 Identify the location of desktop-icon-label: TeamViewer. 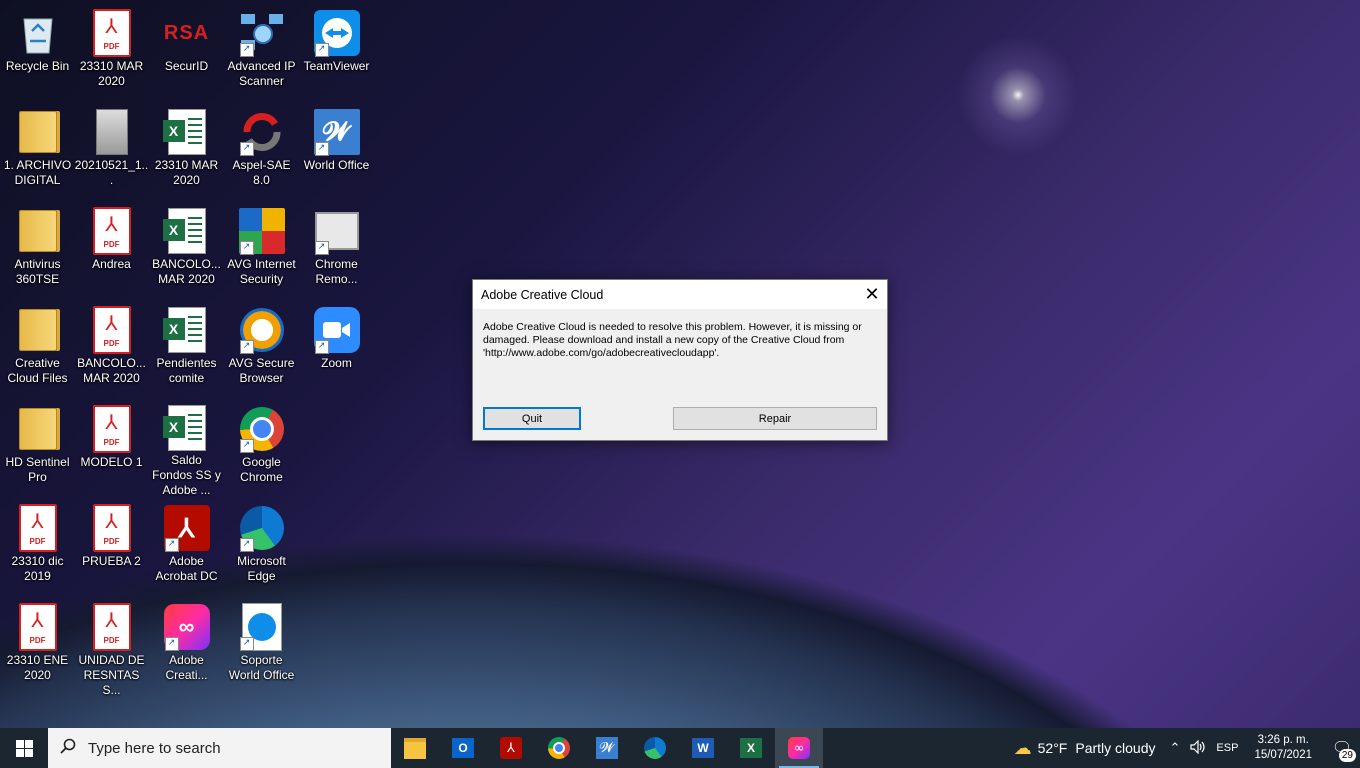
(336, 66).